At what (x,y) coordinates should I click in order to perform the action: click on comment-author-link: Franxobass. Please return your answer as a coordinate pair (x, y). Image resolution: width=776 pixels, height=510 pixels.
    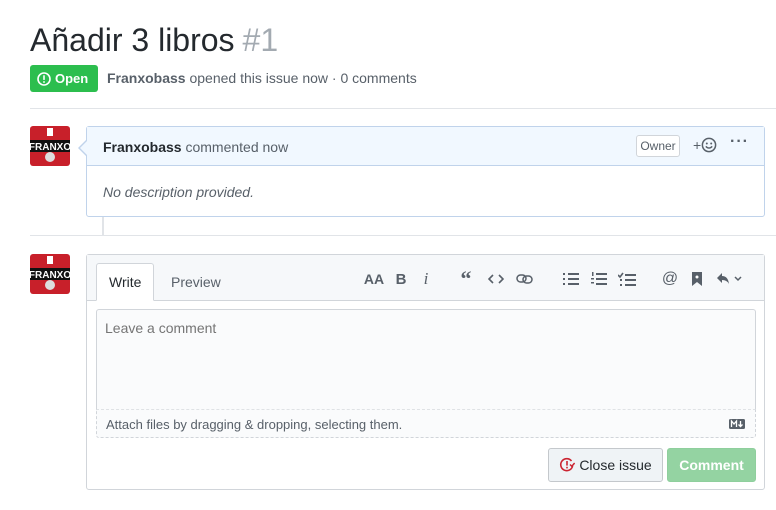
    Looking at the image, I should click on (142, 147).